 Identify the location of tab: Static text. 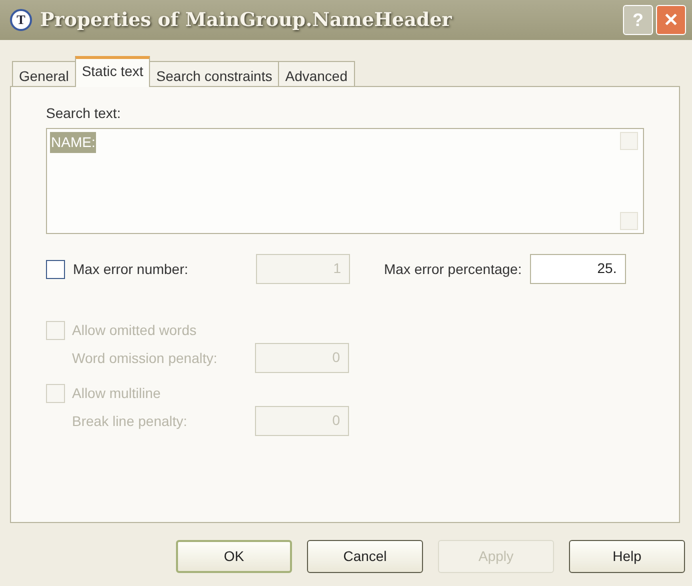
(112, 71).